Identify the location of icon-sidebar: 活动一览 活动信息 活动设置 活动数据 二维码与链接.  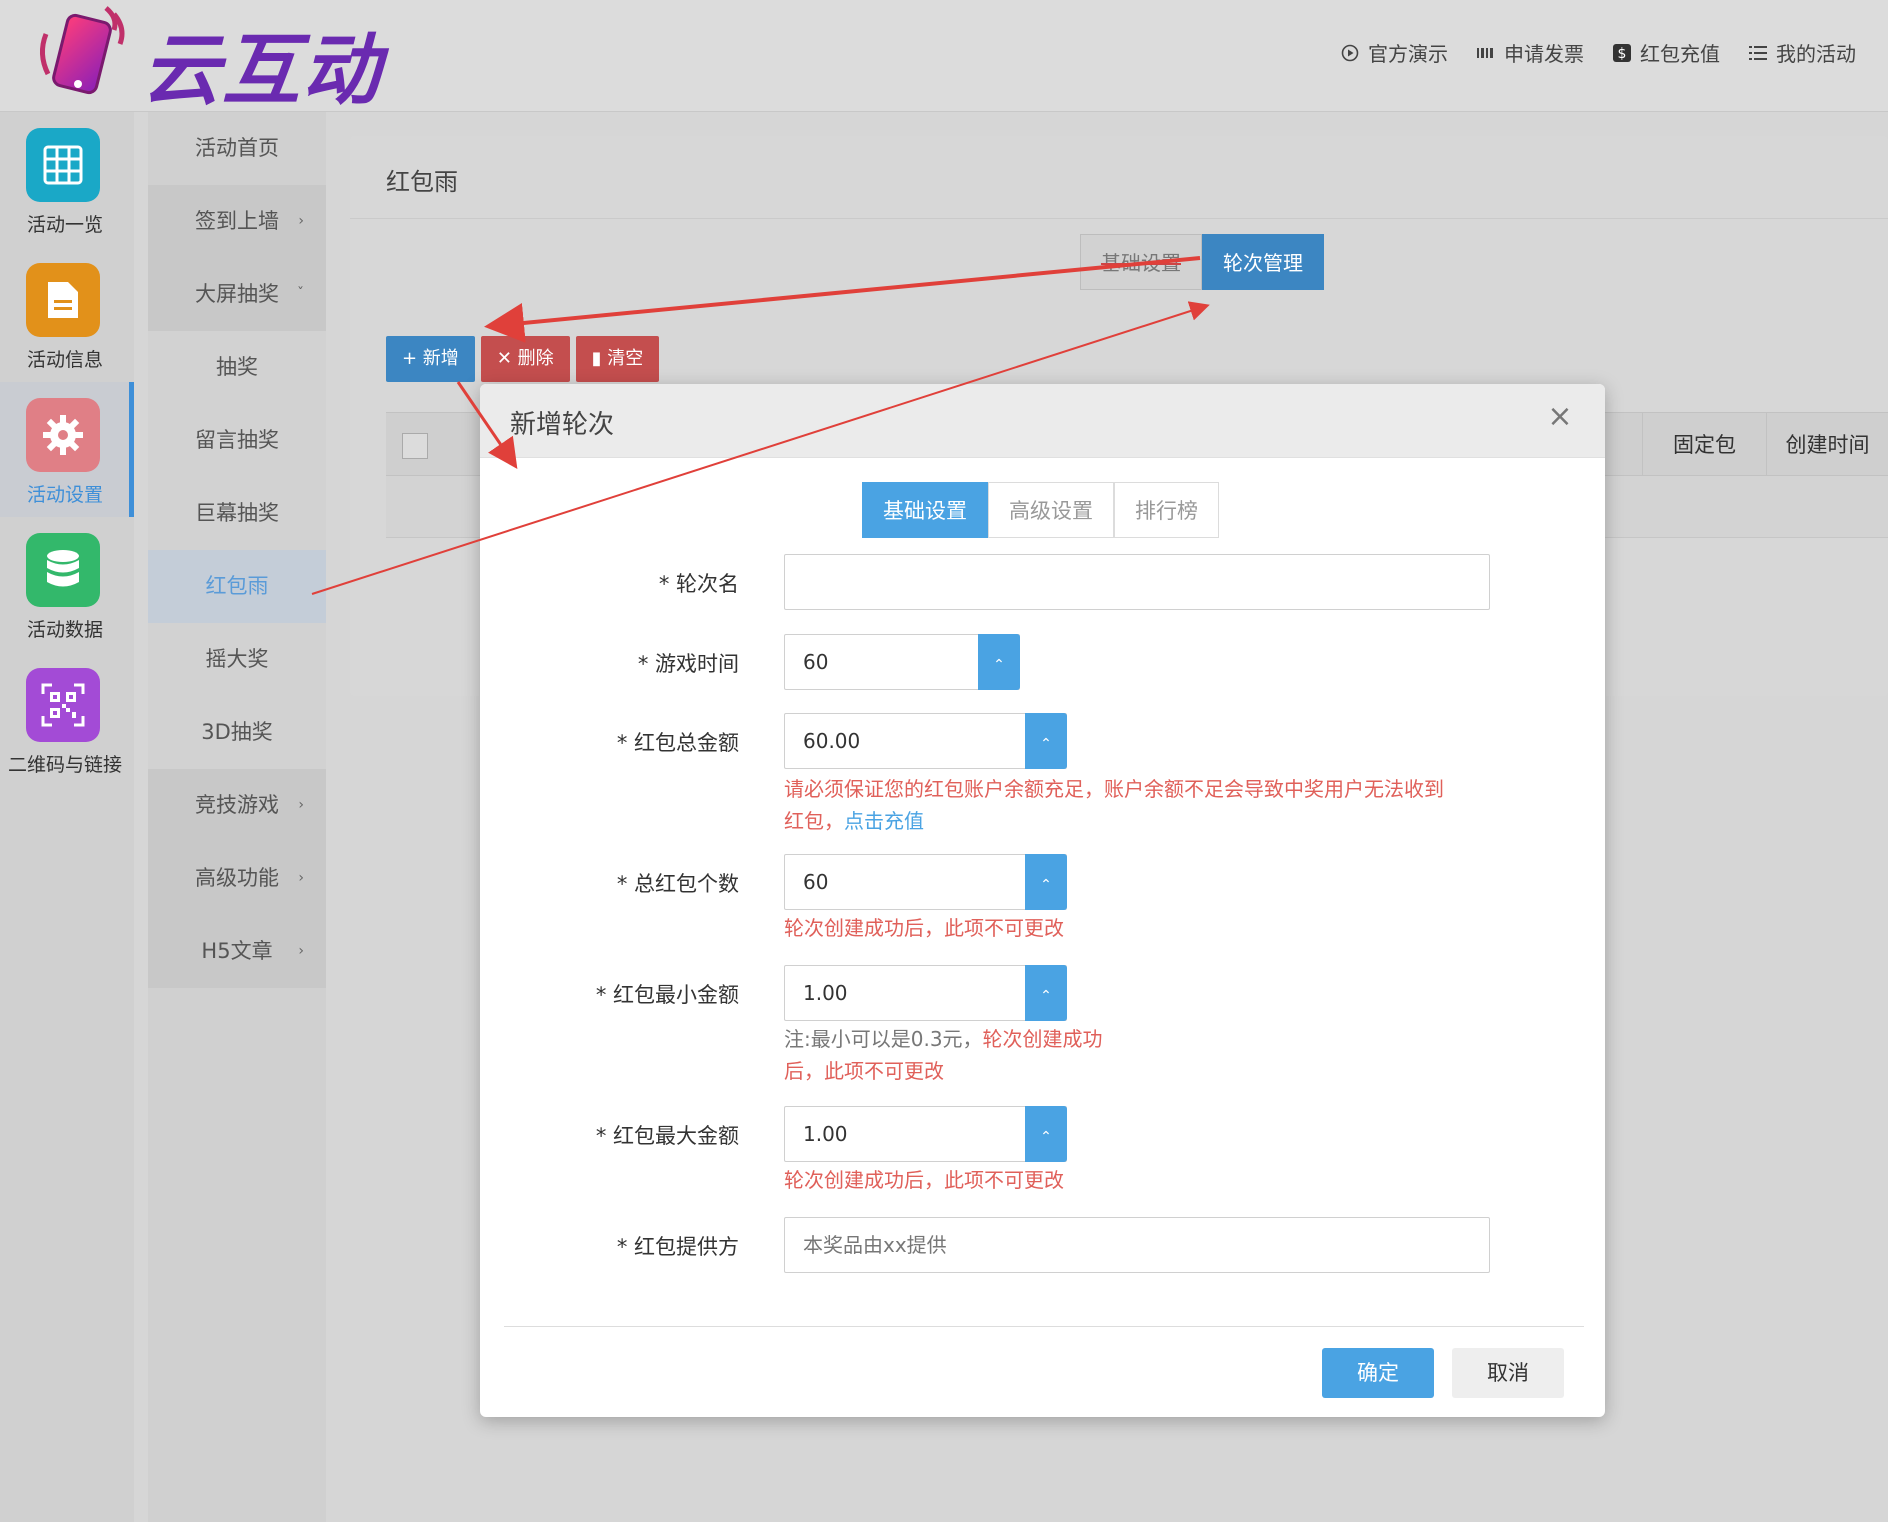
(67, 817).